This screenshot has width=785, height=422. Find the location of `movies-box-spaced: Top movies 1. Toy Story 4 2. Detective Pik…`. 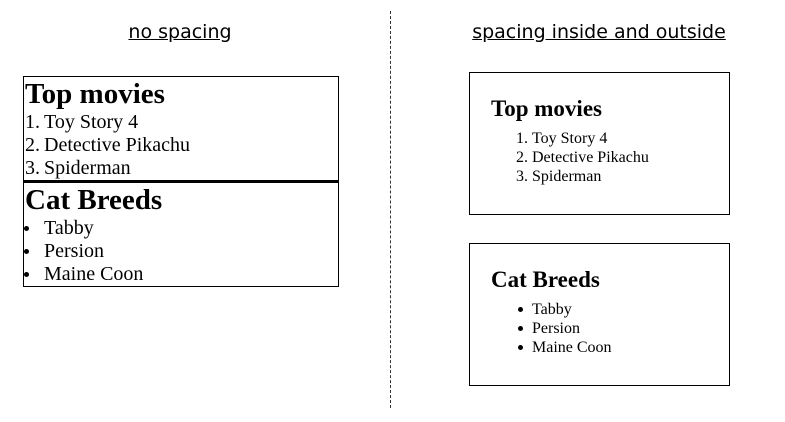

movies-box-spaced: Top movies 1. Toy Story 4 2. Detective Pik… is located at coordinates (599, 143).